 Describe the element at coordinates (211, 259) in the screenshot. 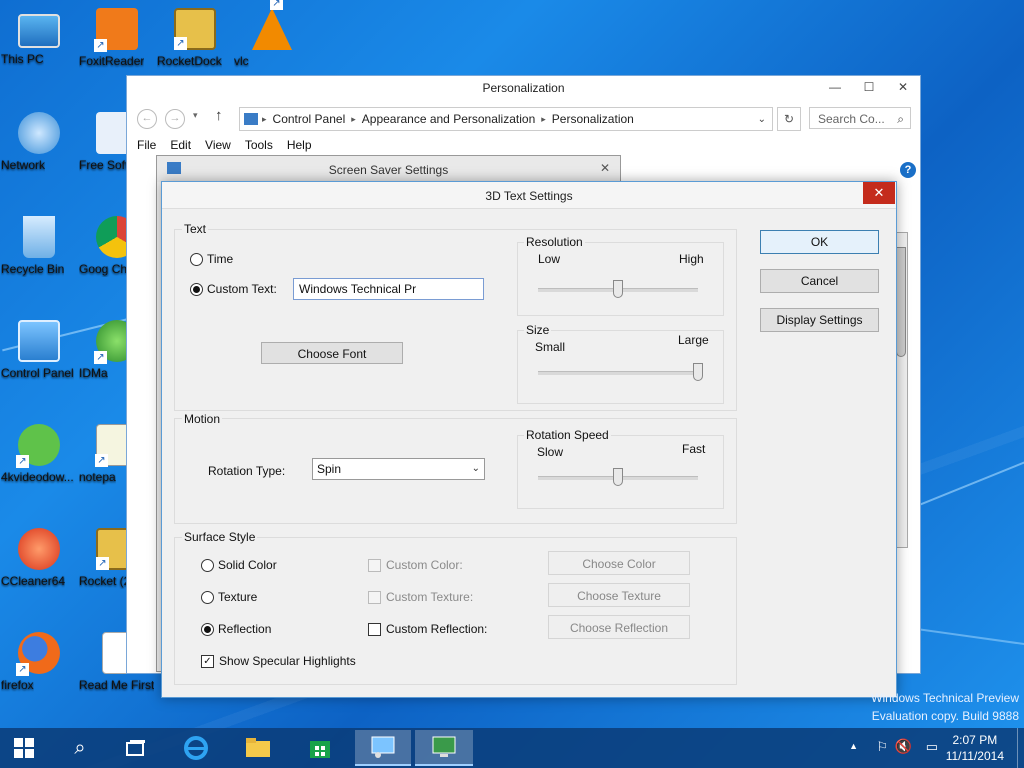

I see `time-radio: Time` at that location.